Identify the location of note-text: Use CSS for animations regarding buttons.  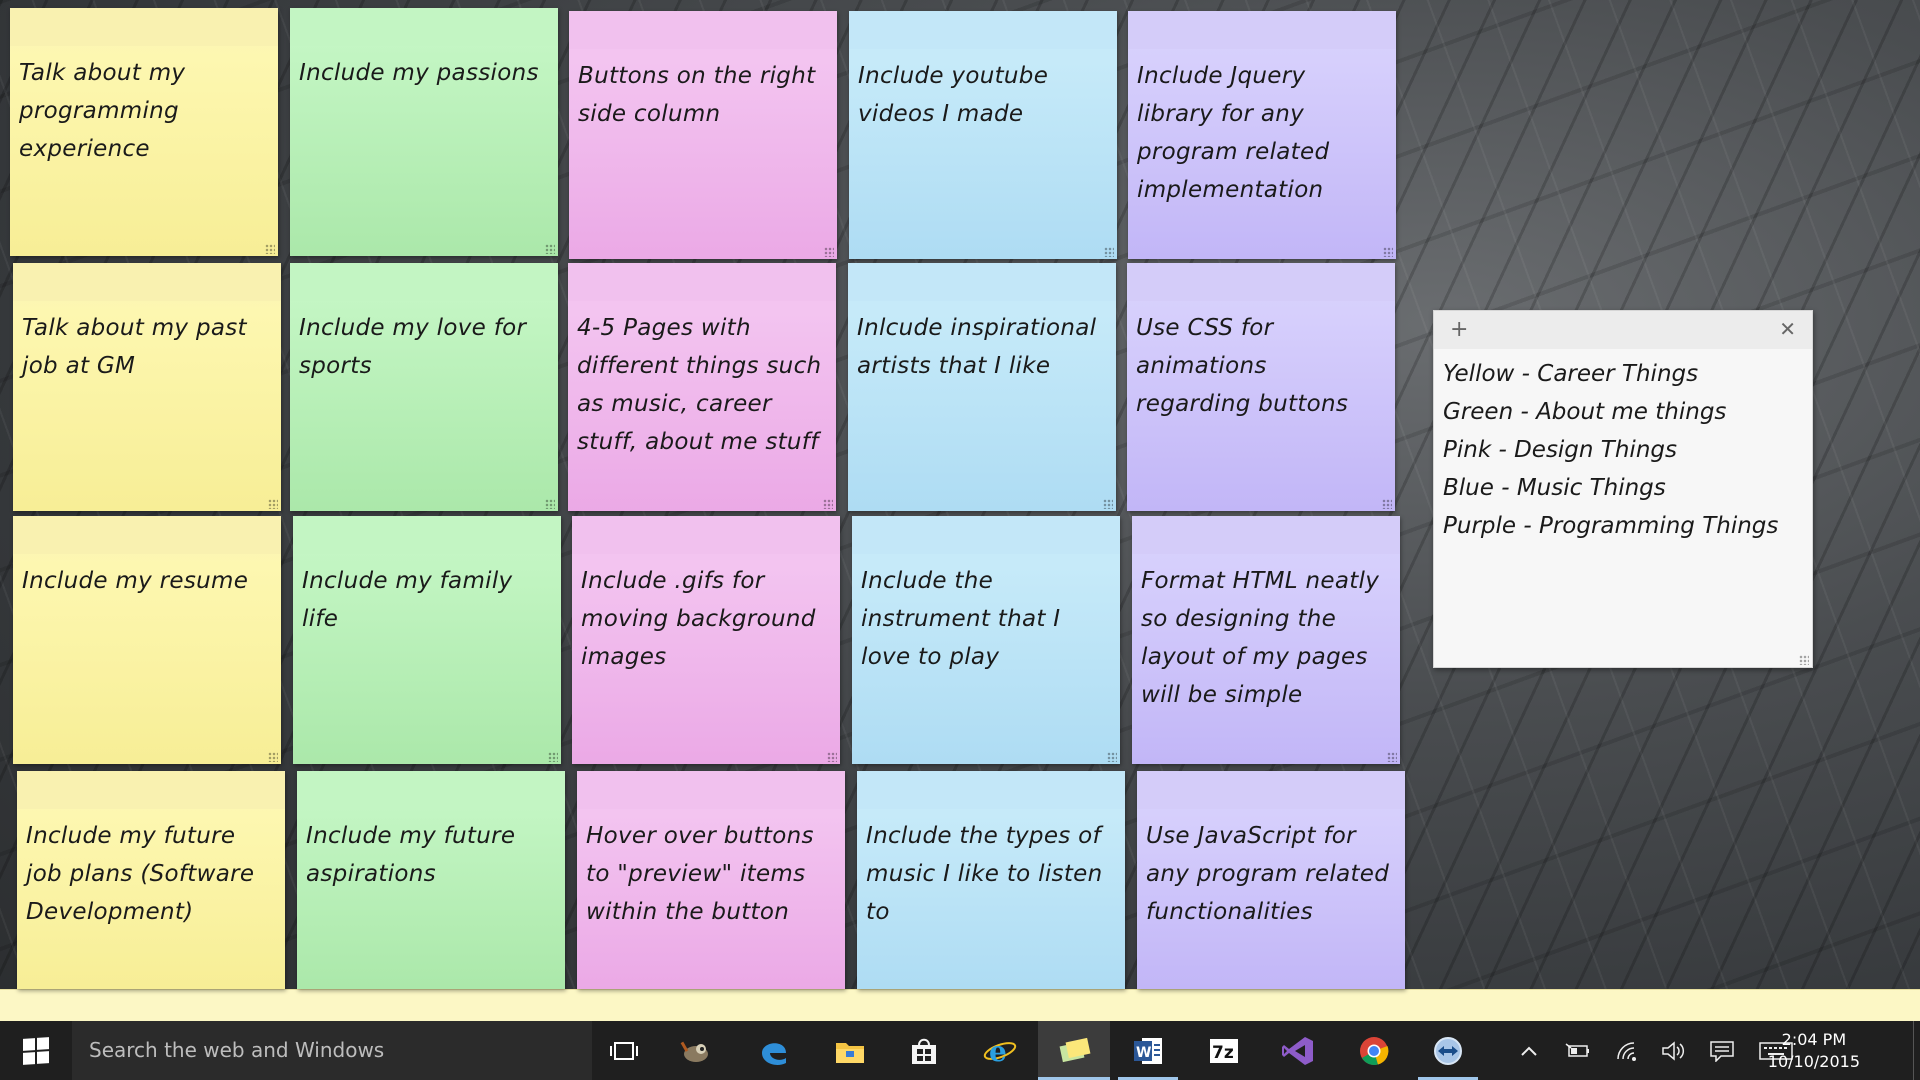
(1261, 362).